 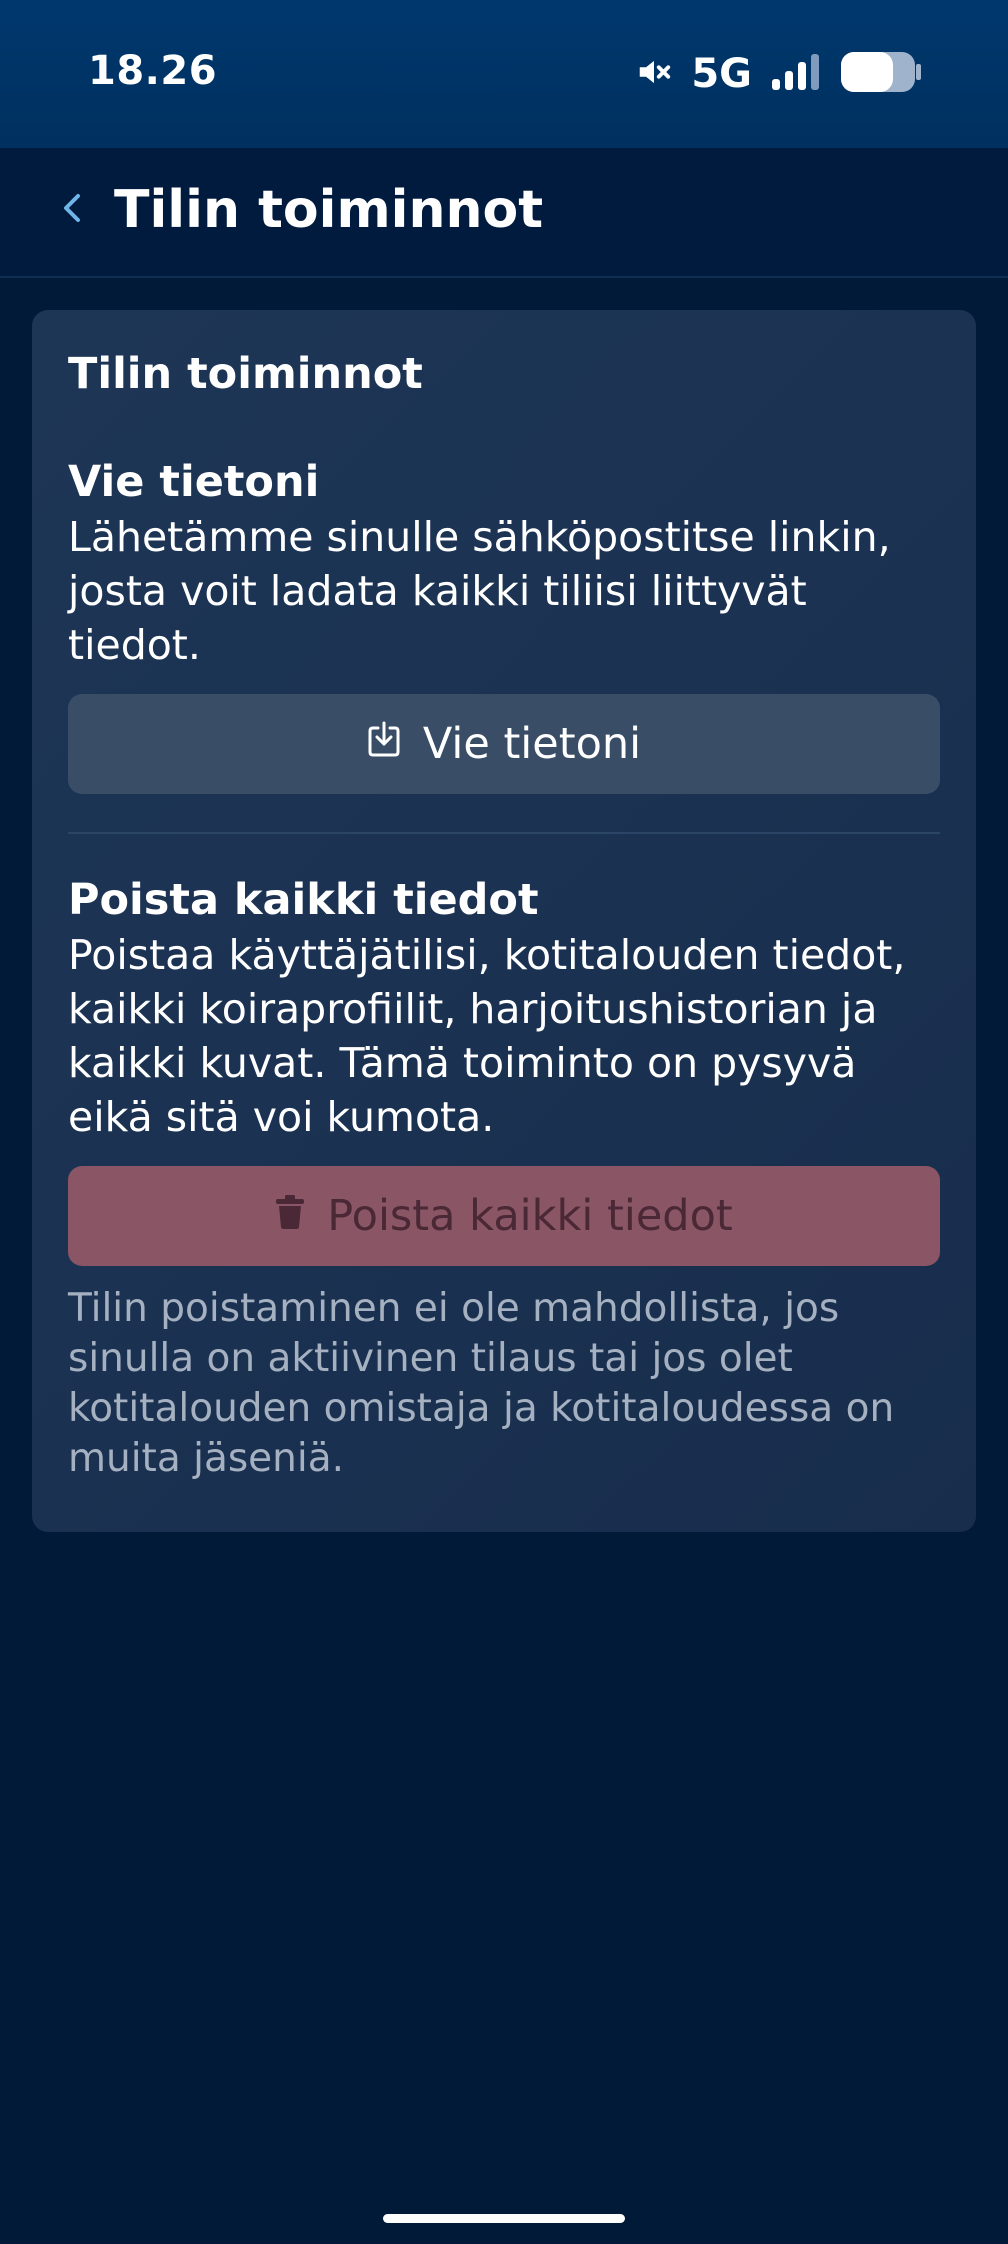 I want to click on chevron-left-icon, so click(x=72, y=210).